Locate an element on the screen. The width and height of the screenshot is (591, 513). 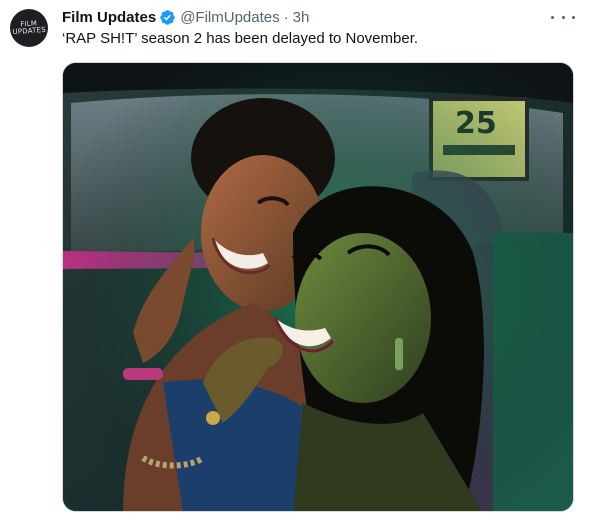
avatar: FILM UPDATES is located at coordinates (29, 28).